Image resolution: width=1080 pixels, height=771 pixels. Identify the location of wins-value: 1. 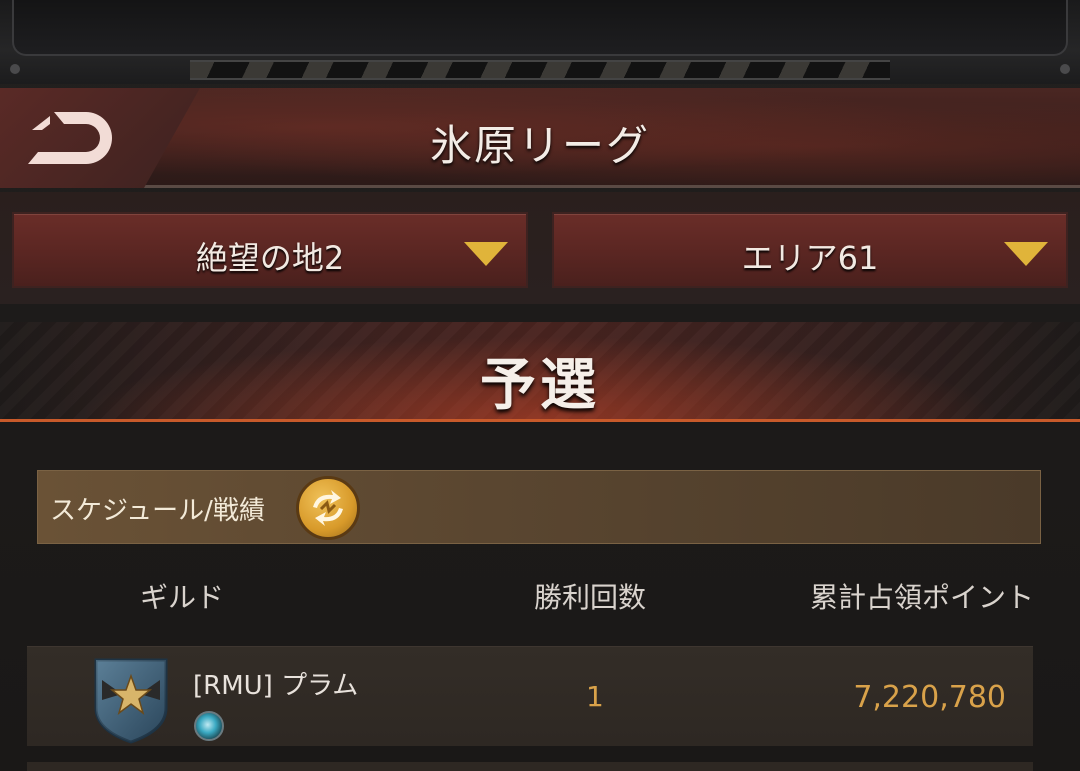
(595, 696).